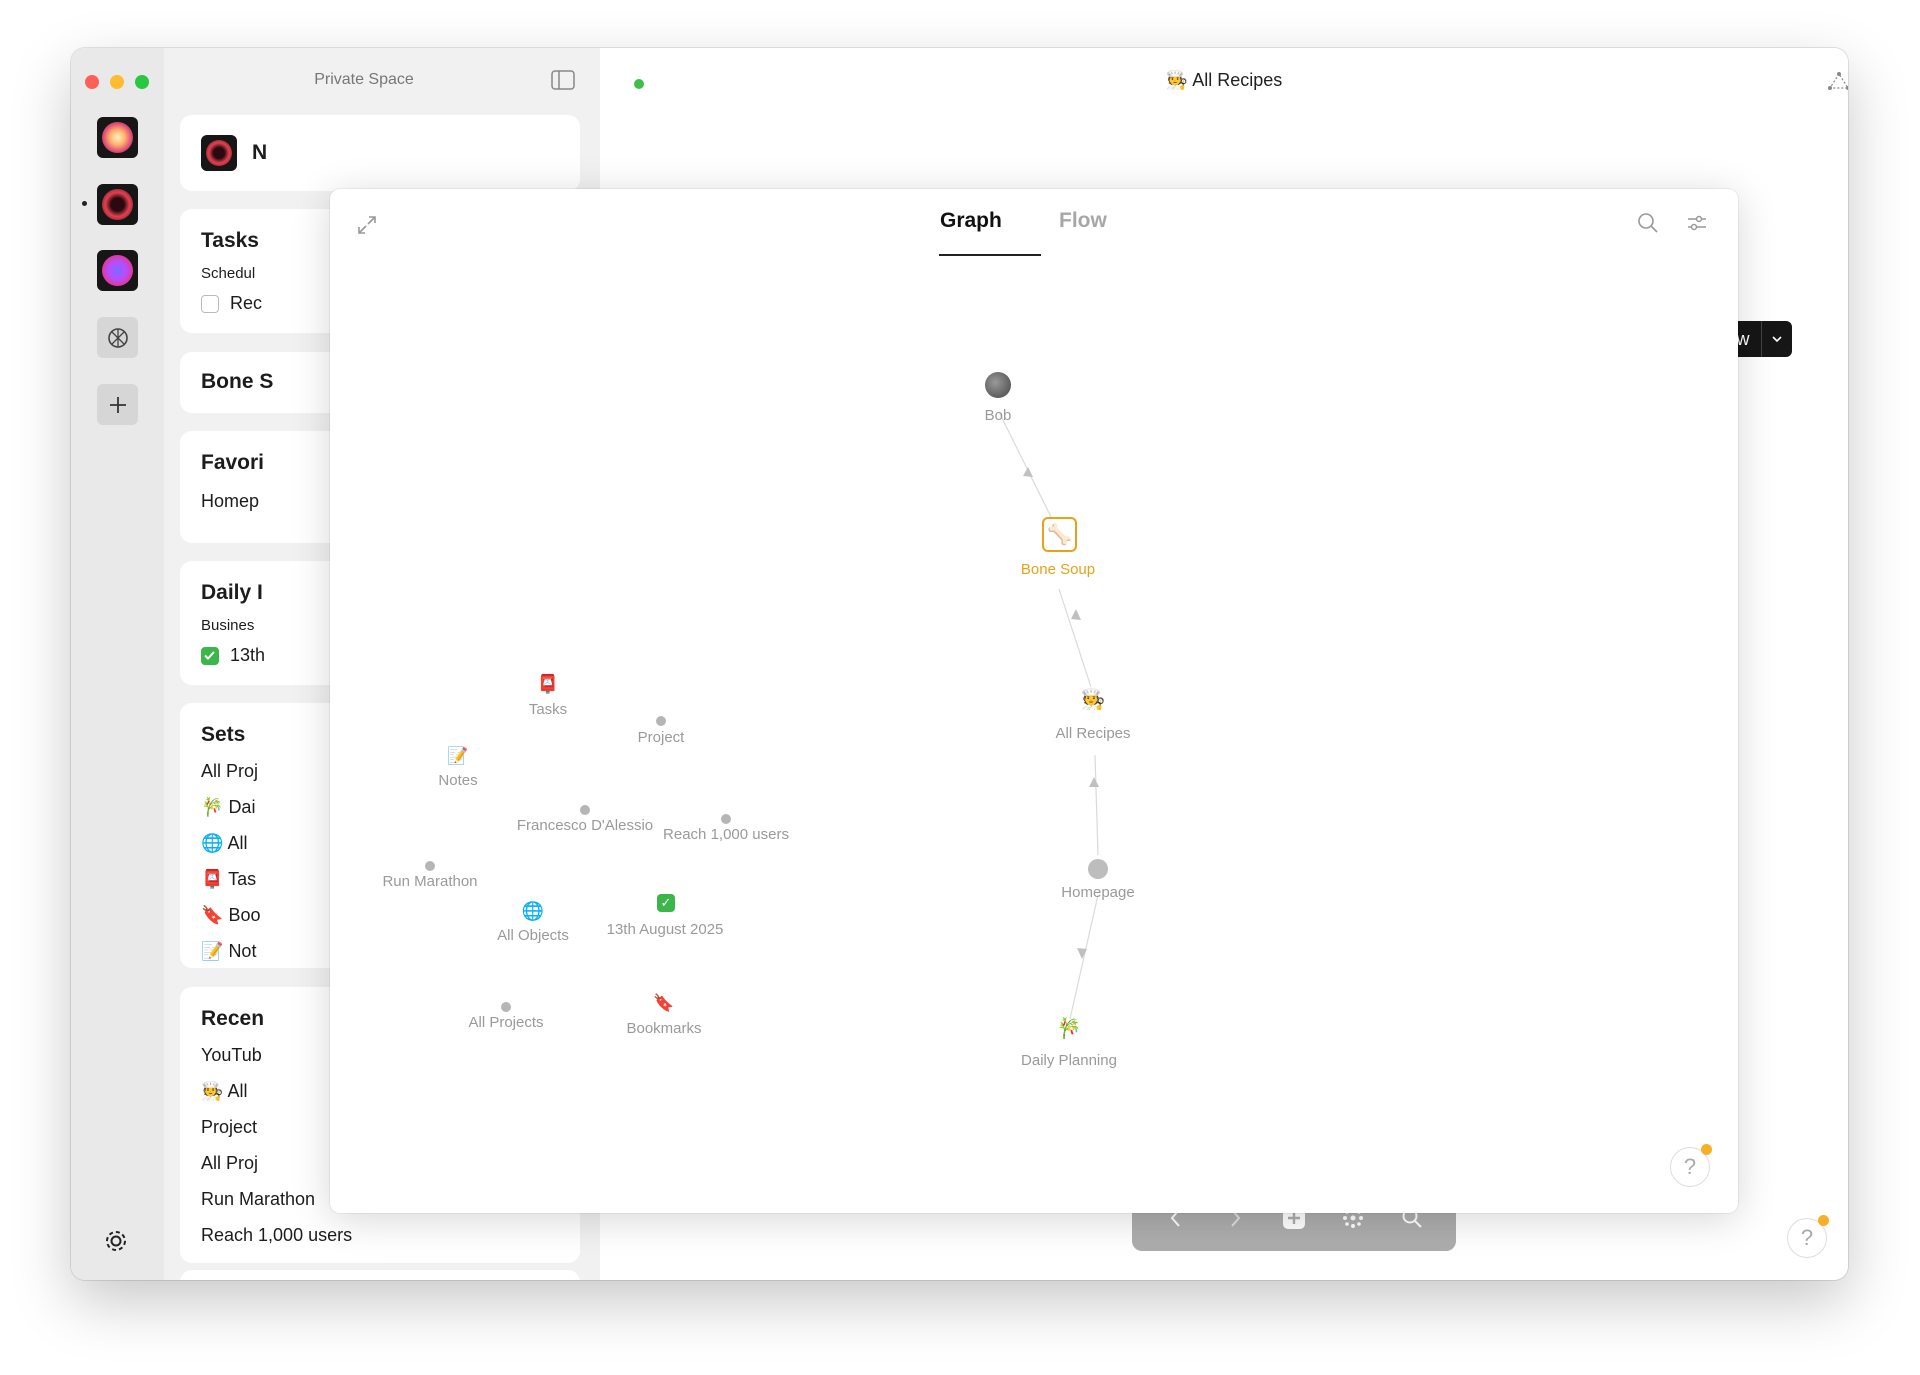  What do you see at coordinates (1069, 1060) in the screenshot?
I see `node-daily-planning: Daily Planning` at bounding box center [1069, 1060].